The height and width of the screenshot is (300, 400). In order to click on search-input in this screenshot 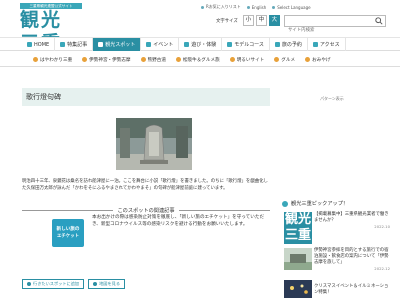, I will do `click(329, 30)`.